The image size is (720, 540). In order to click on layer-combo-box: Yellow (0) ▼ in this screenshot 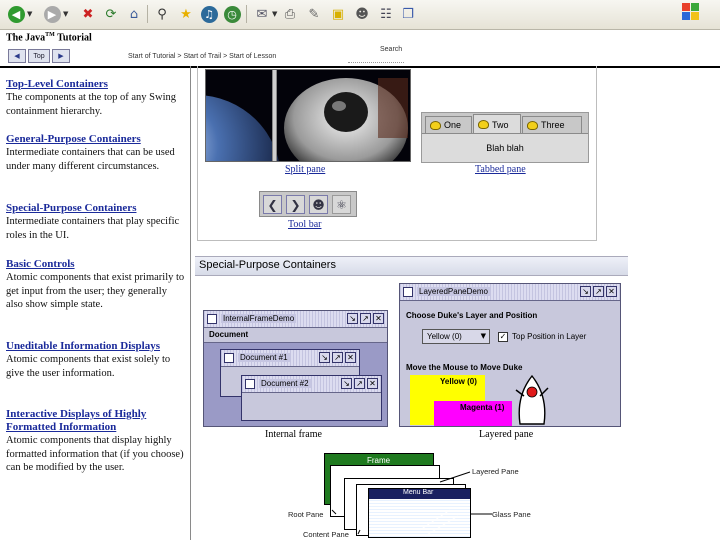, I will do `click(456, 336)`.